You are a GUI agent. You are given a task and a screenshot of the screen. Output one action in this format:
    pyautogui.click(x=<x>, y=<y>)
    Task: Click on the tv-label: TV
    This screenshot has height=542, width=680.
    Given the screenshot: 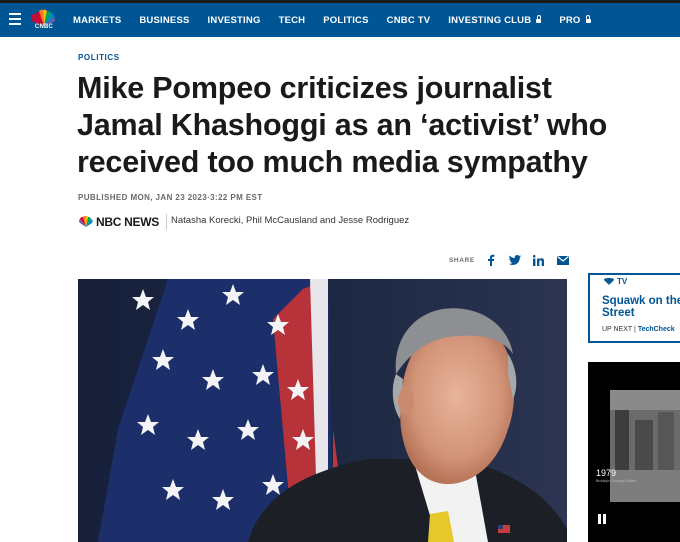 What is the action you would take?
    pyautogui.click(x=622, y=281)
    